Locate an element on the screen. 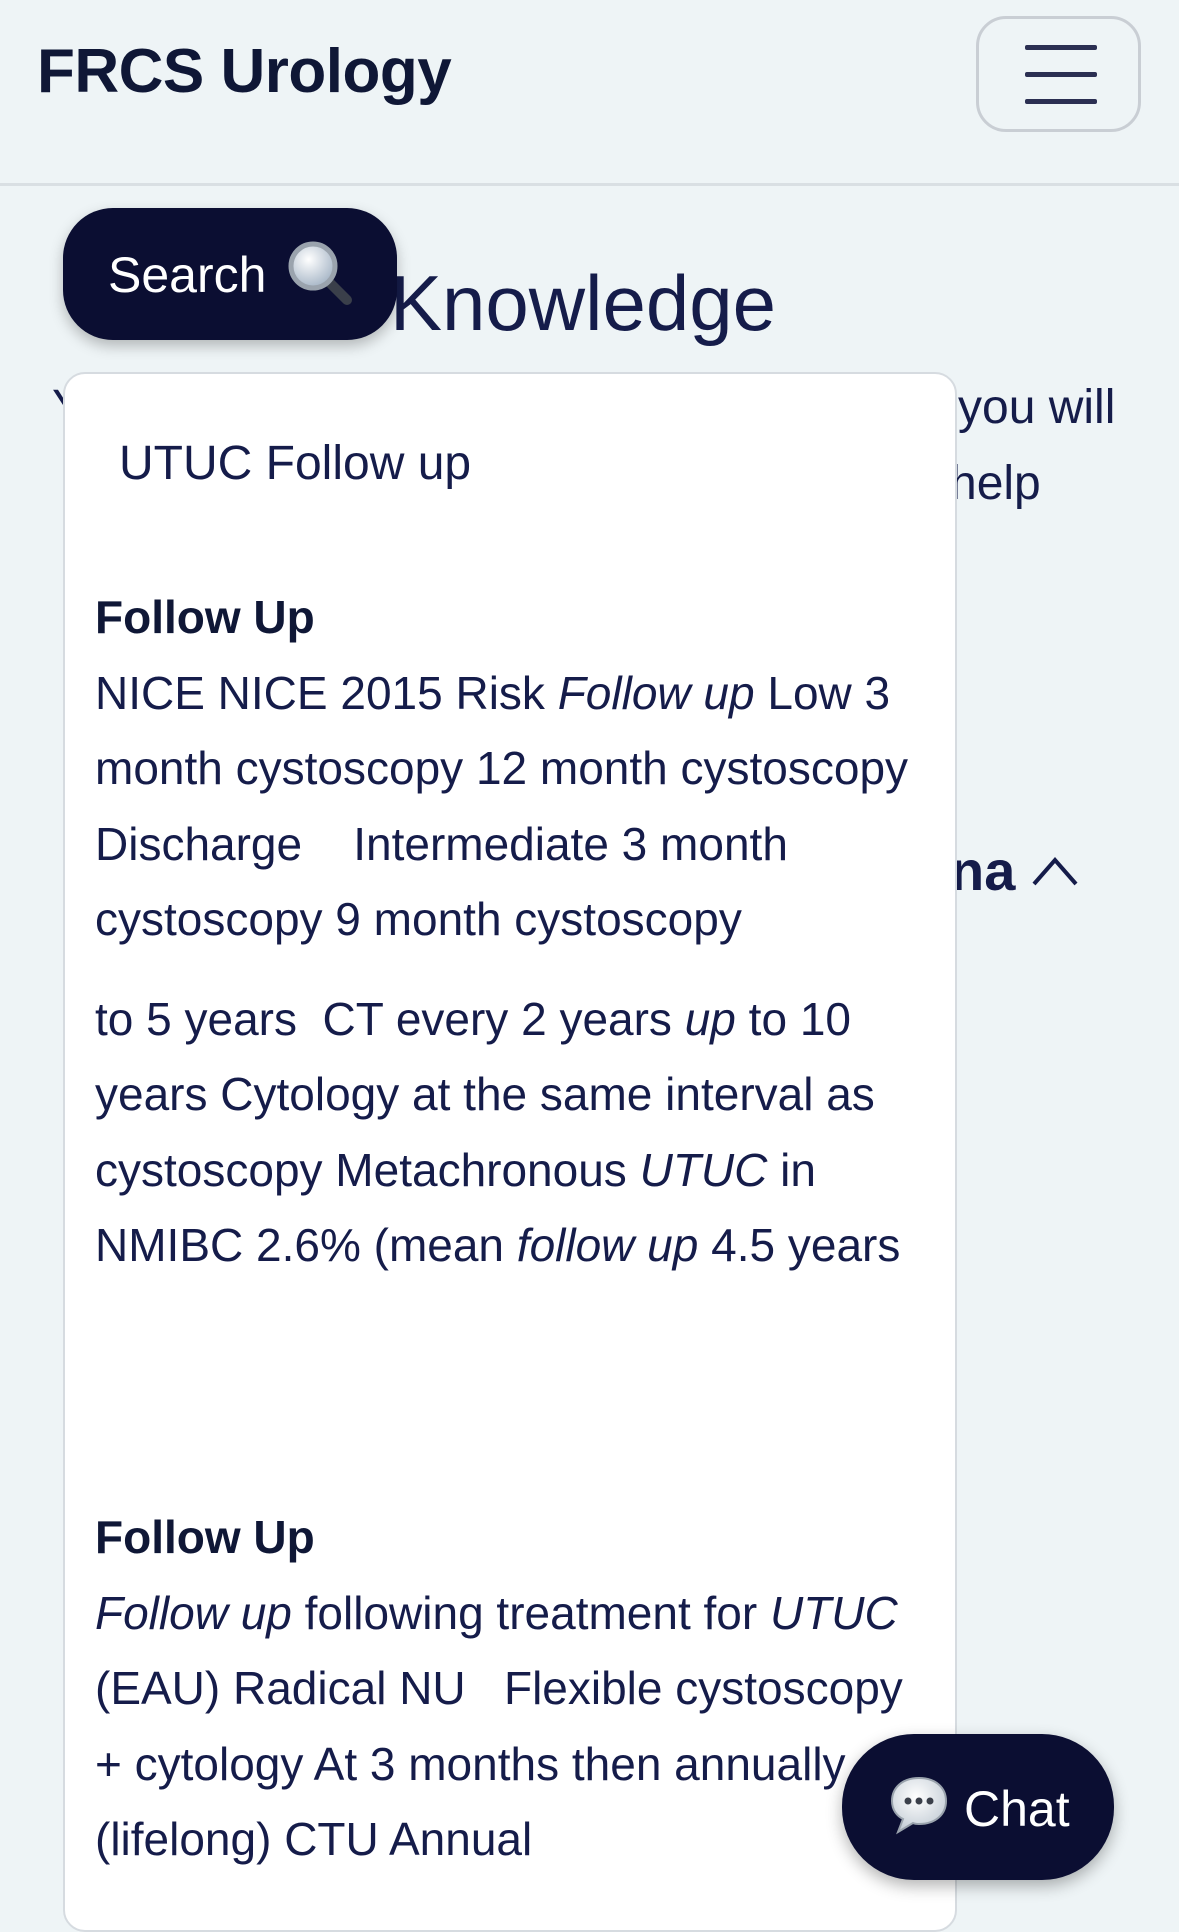 This screenshot has width=1179, height=1932. menu-toggle-button is located at coordinates (1058, 74).